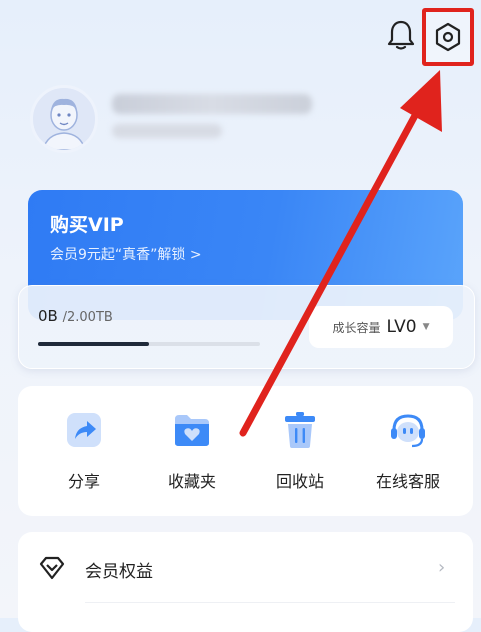 Image resolution: width=481 pixels, height=632 pixels. Describe the element at coordinates (300, 430) in the screenshot. I see `trash-icon` at that location.